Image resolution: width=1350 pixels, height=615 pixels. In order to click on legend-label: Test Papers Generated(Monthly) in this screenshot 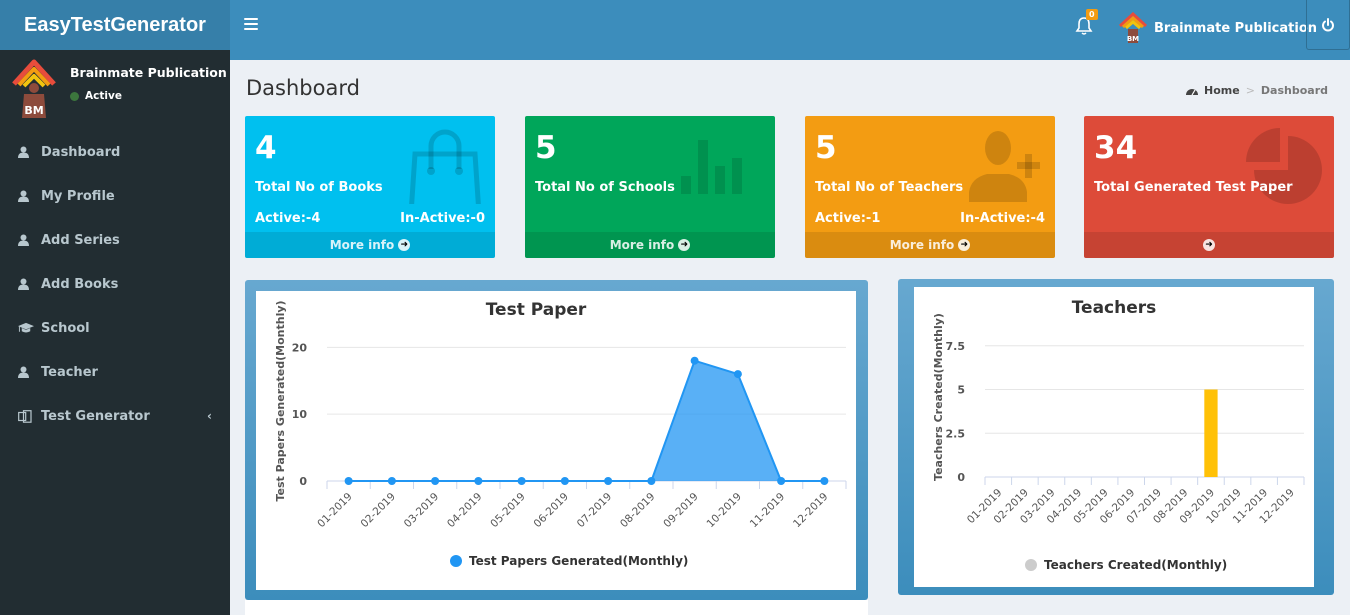, I will do `click(578, 561)`.